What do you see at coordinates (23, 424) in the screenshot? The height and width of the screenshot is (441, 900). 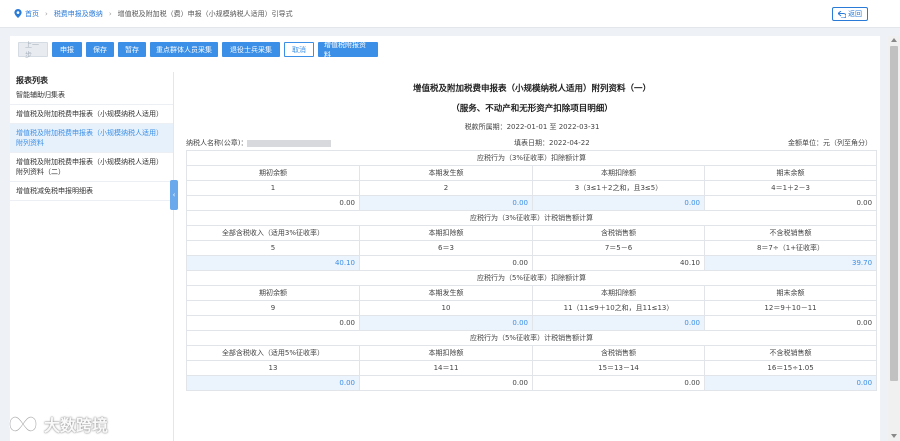 I see `watermark-logo-icon` at bounding box center [23, 424].